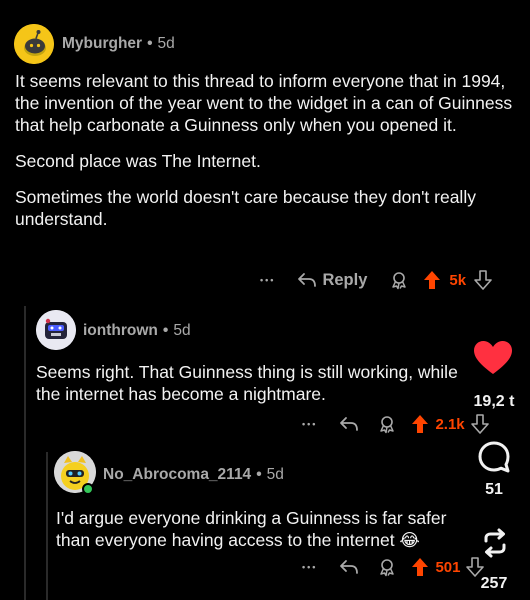  What do you see at coordinates (120, 330) in the screenshot?
I see `author-name: ionthrown` at bounding box center [120, 330].